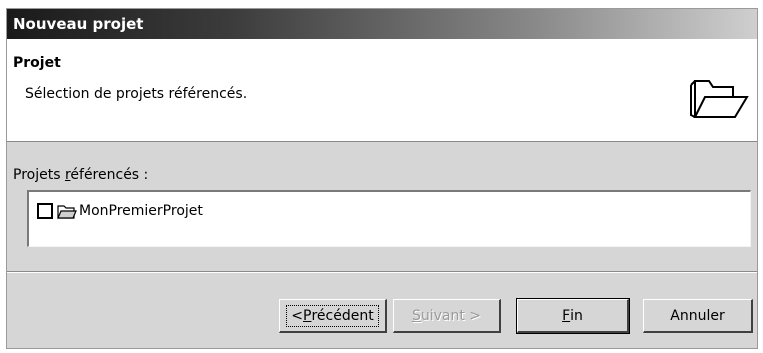  Describe the element at coordinates (45, 211) in the screenshot. I see `project-checkbox` at that location.